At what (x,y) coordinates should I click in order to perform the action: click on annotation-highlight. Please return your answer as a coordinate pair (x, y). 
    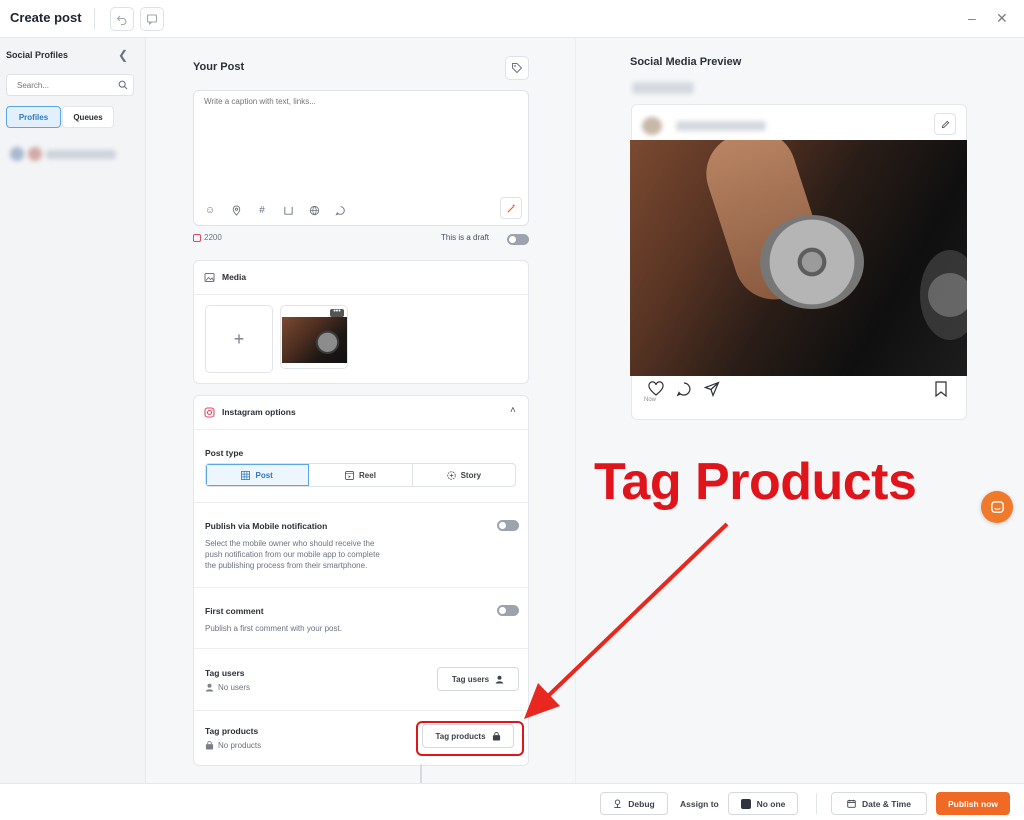
    Looking at the image, I should click on (470, 738).